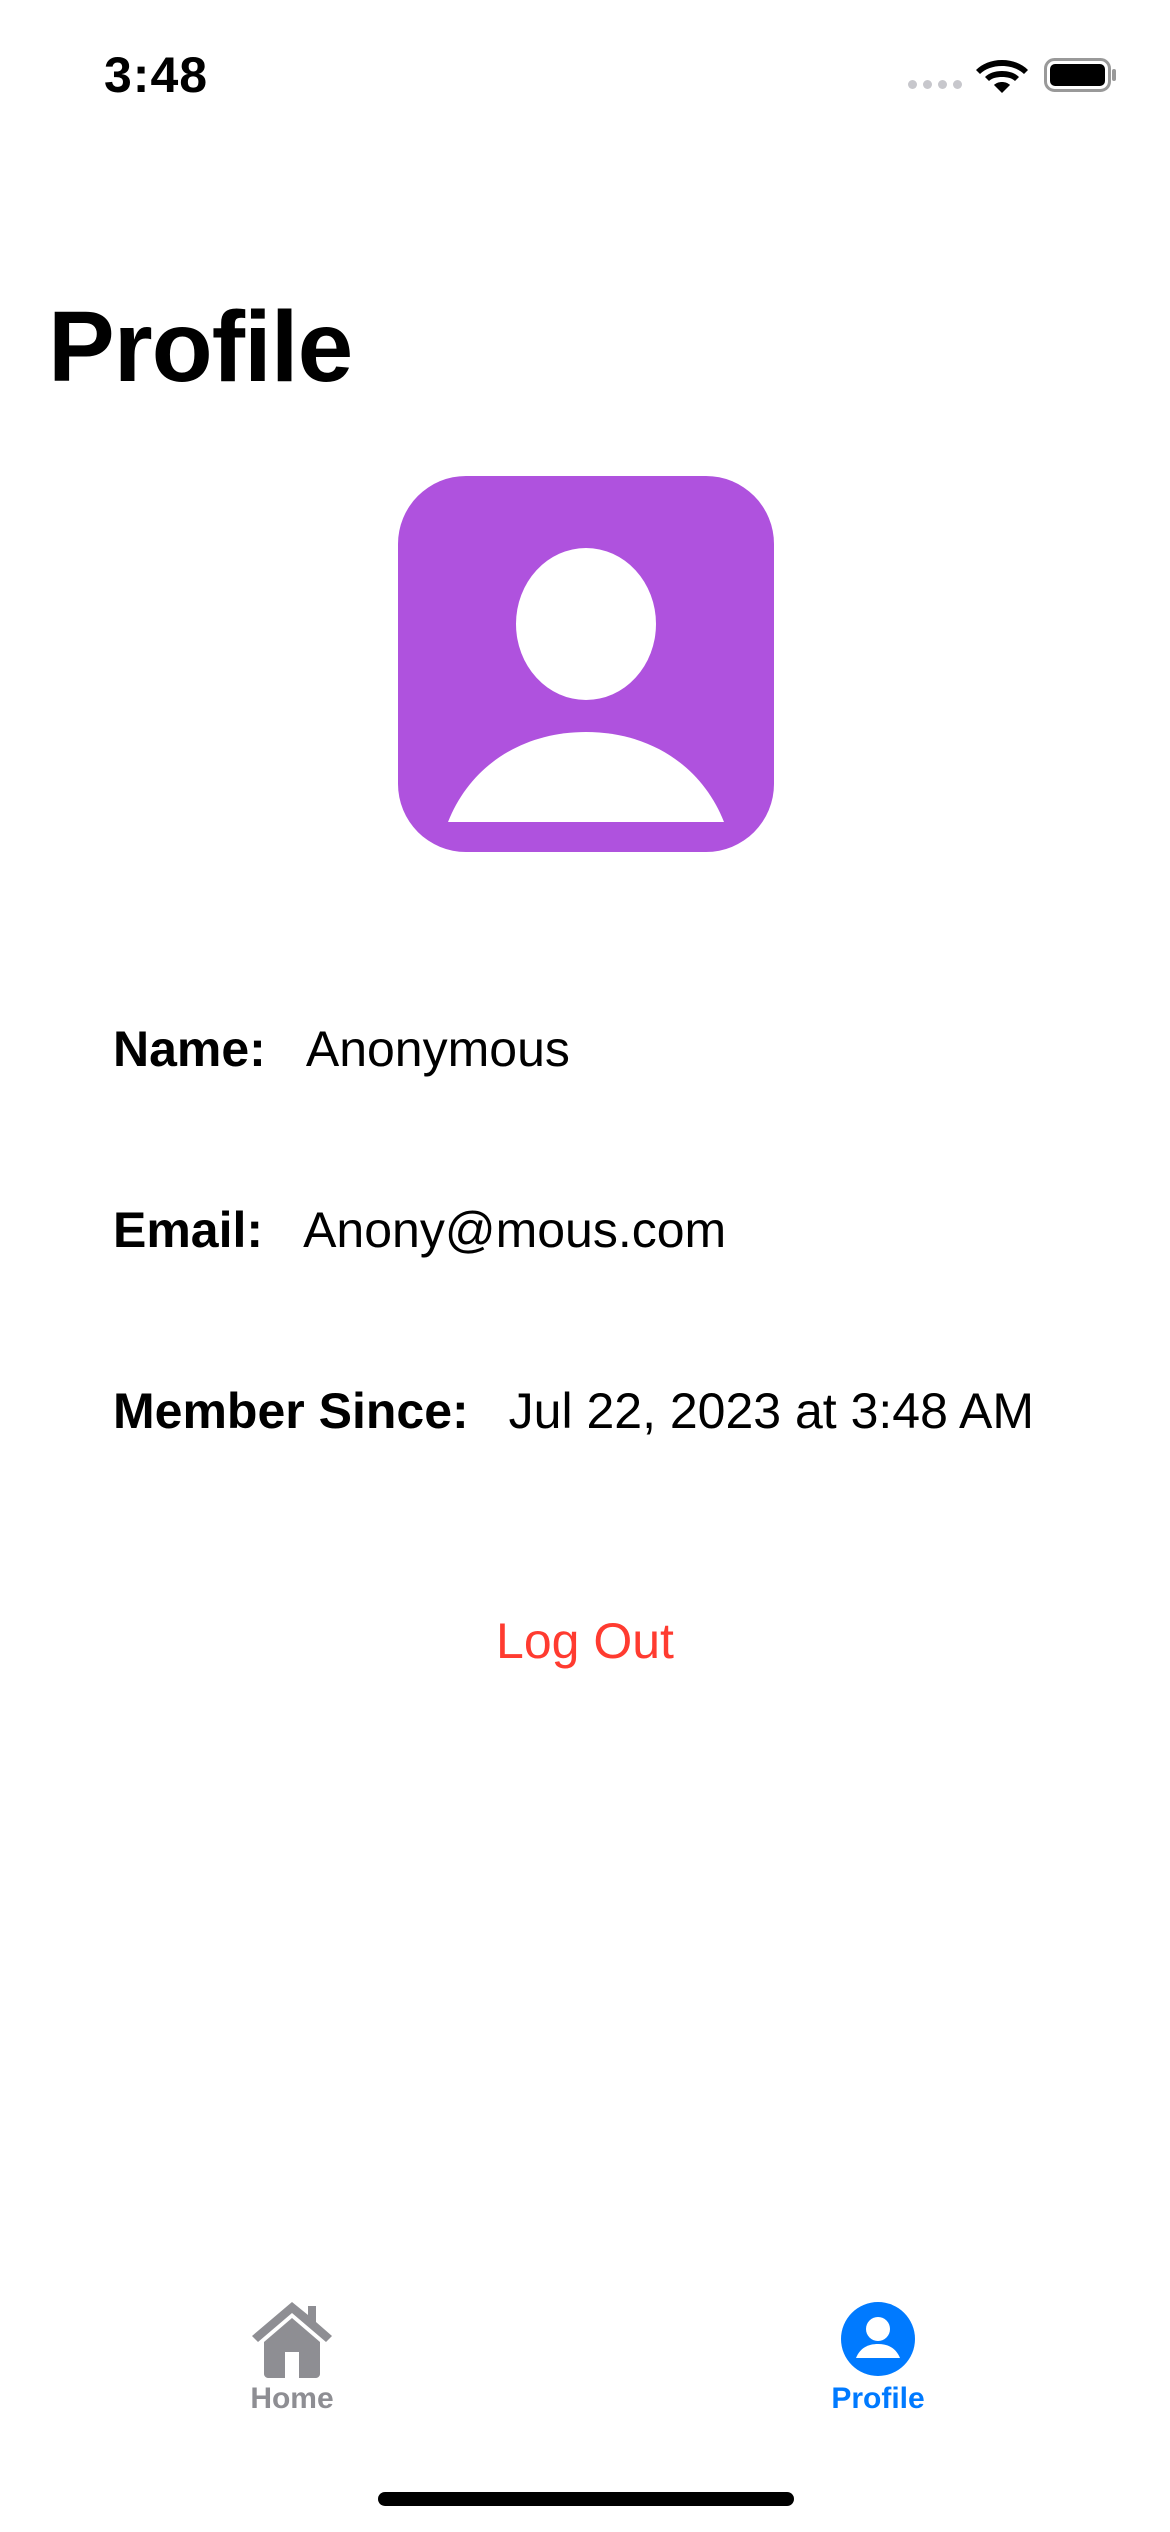 Image resolution: width=1170 pixels, height=2532 pixels. Describe the element at coordinates (437, 1049) in the screenshot. I see `name-value: Anonymous` at that location.